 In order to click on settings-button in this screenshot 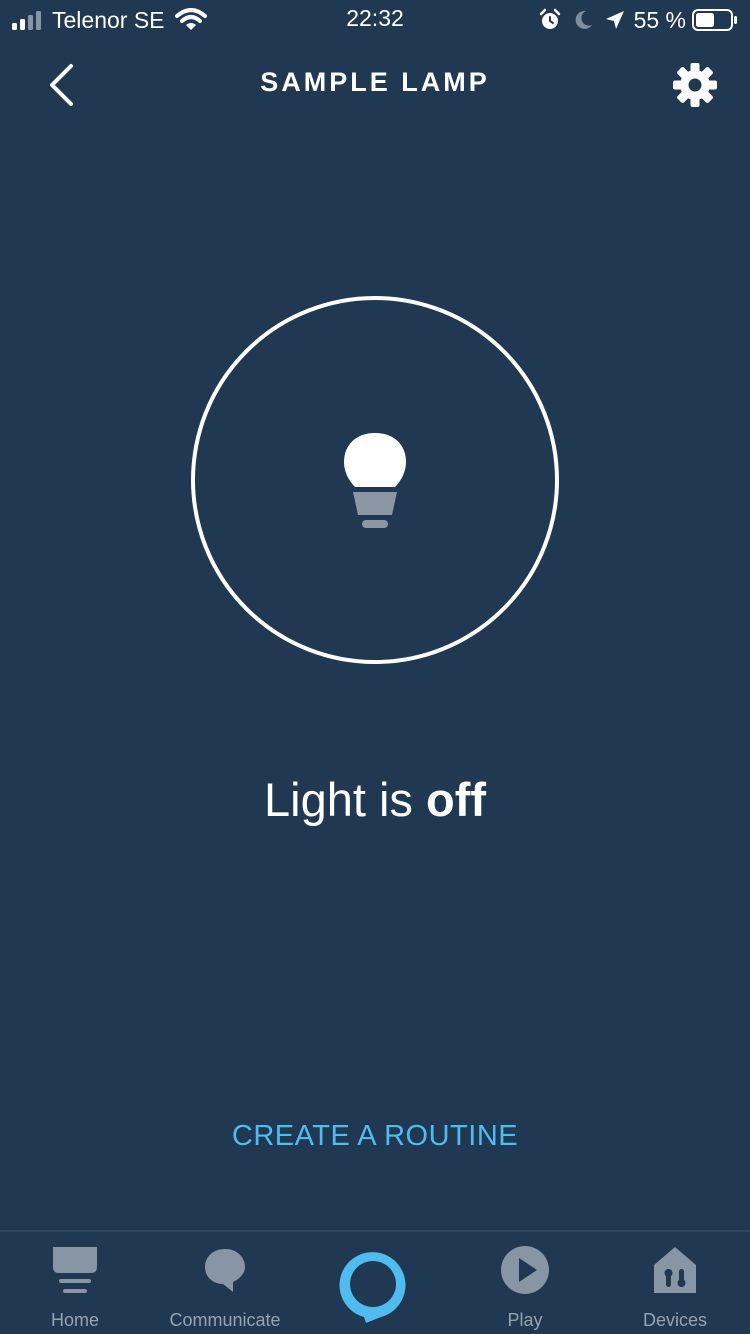, I will do `click(695, 85)`.